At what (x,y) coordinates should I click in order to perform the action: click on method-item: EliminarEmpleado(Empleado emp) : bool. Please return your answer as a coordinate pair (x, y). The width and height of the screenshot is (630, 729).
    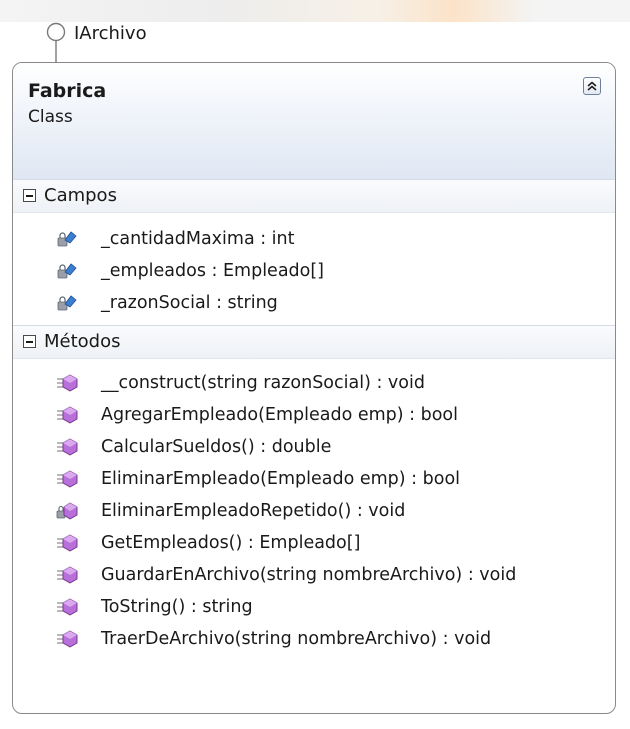
    Looking at the image, I should click on (314, 479).